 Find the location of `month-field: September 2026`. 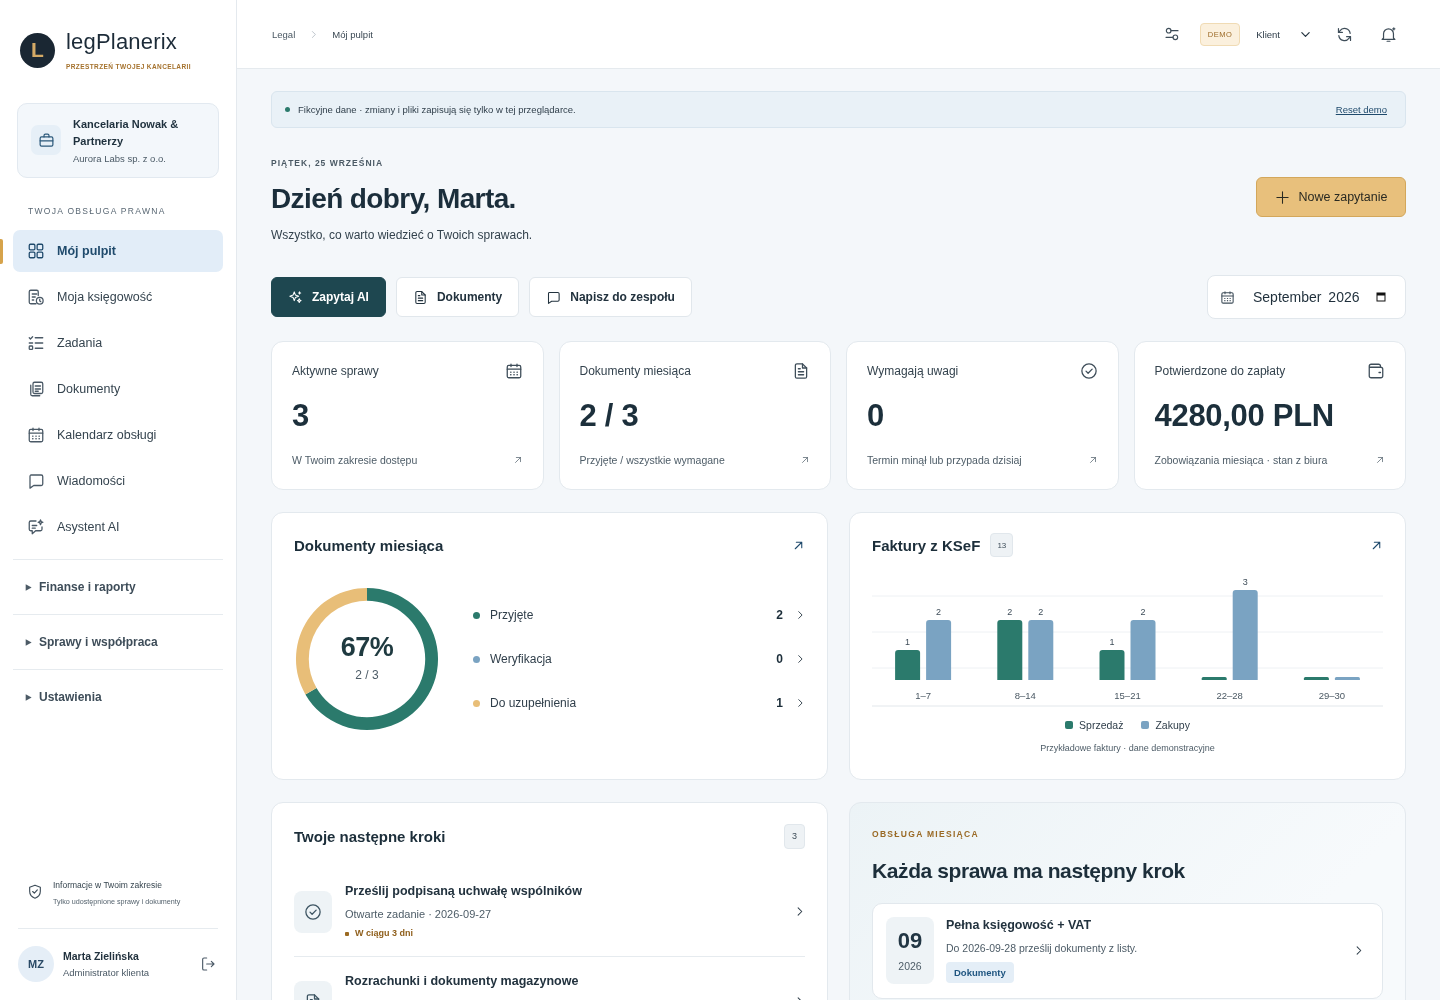

month-field: September 2026 is located at coordinates (1306, 297).